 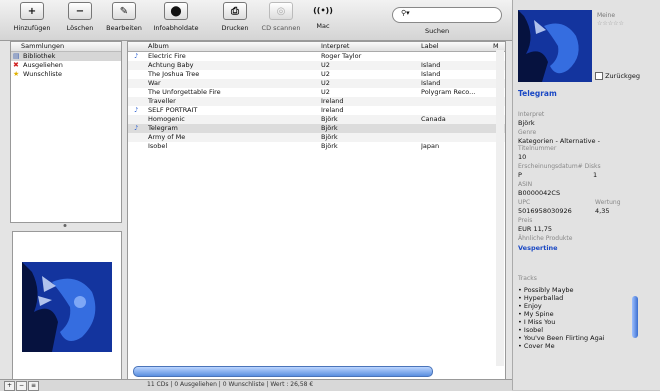 What do you see at coordinates (316, 110) in the screenshot?
I see `table-row: ♪ SELF PORTRAIT Ireland` at bounding box center [316, 110].